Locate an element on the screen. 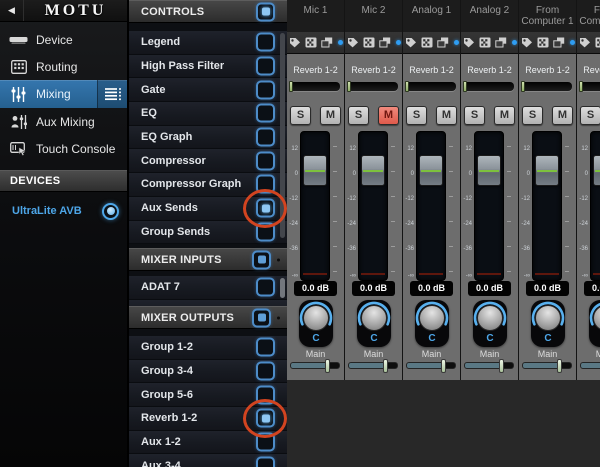 The width and height of the screenshot is (600, 467). controls-master-checkbox is located at coordinates (265, 11).